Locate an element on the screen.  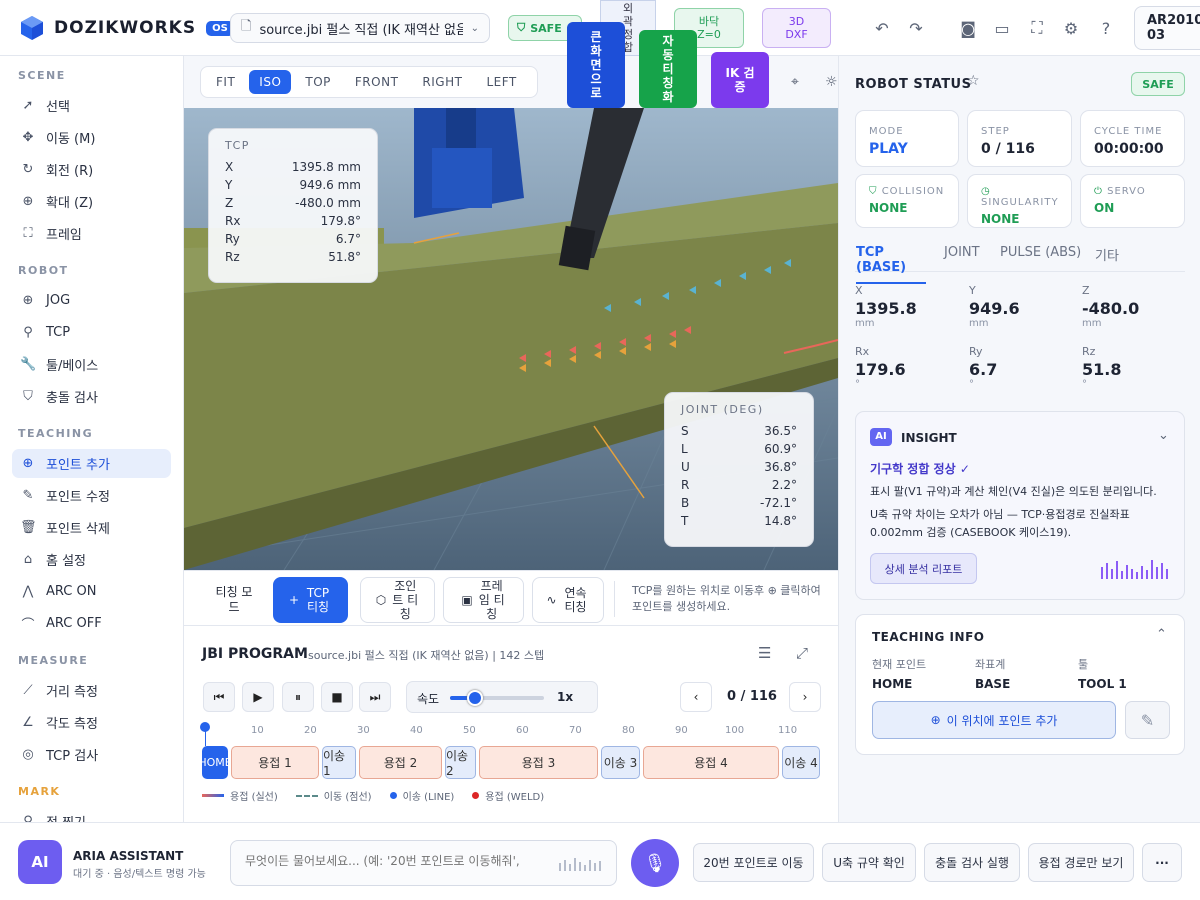
star-icon: ☆ is located at coordinates (973, 81).